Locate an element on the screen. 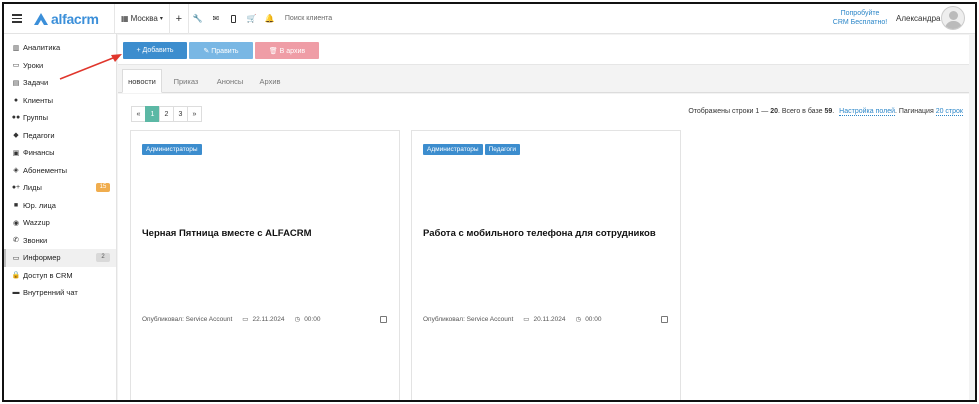 This screenshot has width=979, height=404. edit-button: ✎ Править is located at coordinates (221, 50).